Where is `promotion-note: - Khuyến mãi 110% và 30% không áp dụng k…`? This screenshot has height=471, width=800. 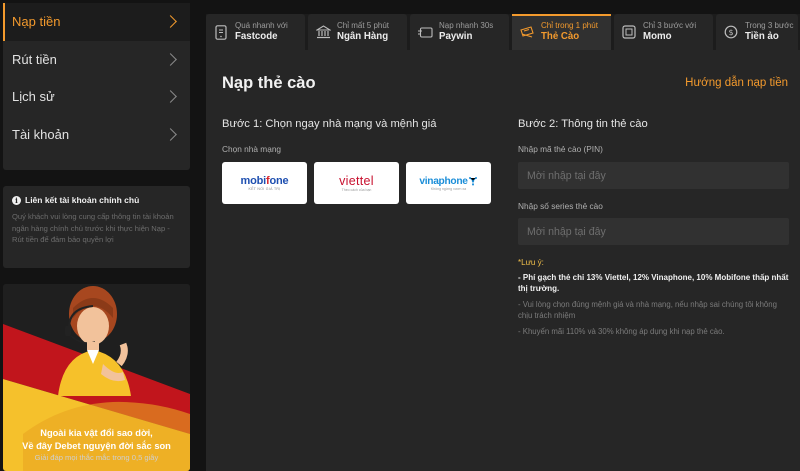 promotion-note: - Khuyến mãi 110% và 30% không áp dụng k… is located at coordinates (621, 331).